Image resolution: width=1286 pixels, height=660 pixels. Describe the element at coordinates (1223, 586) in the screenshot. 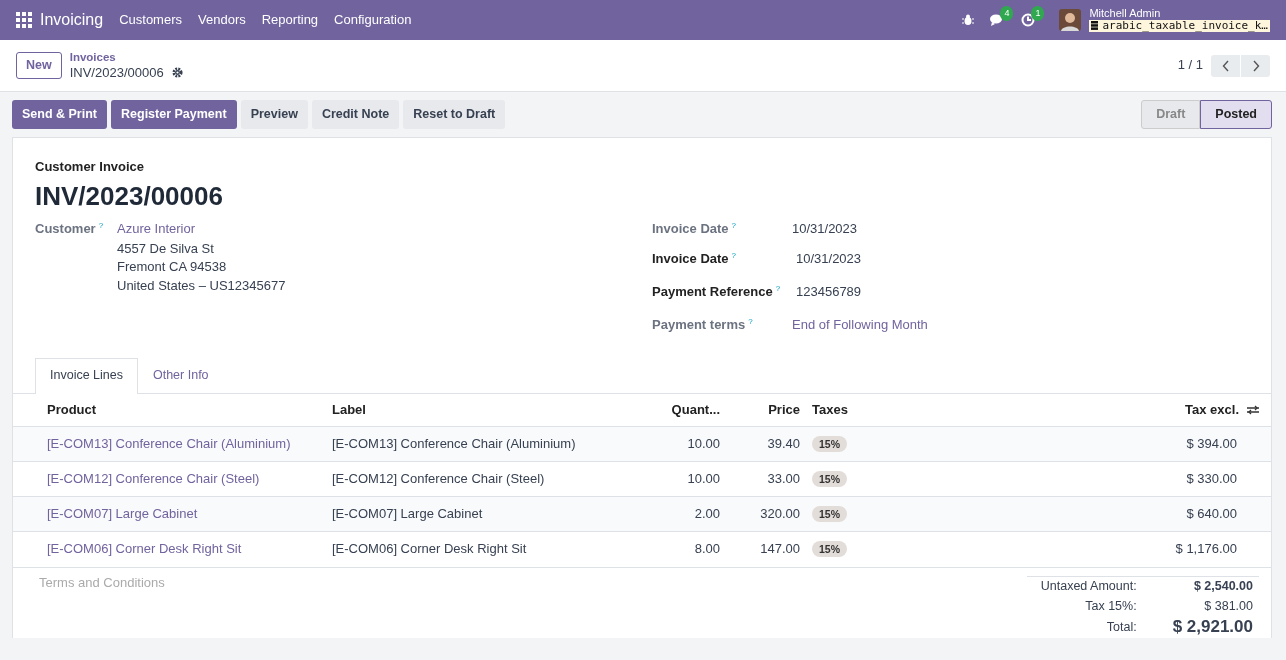

I see `total-value: $ 2,540.00` at that location.